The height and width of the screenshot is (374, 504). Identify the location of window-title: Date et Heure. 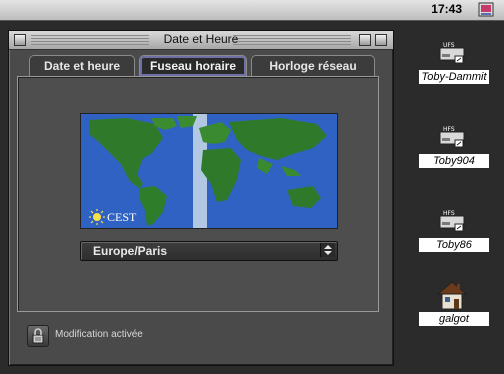
(201, 39).